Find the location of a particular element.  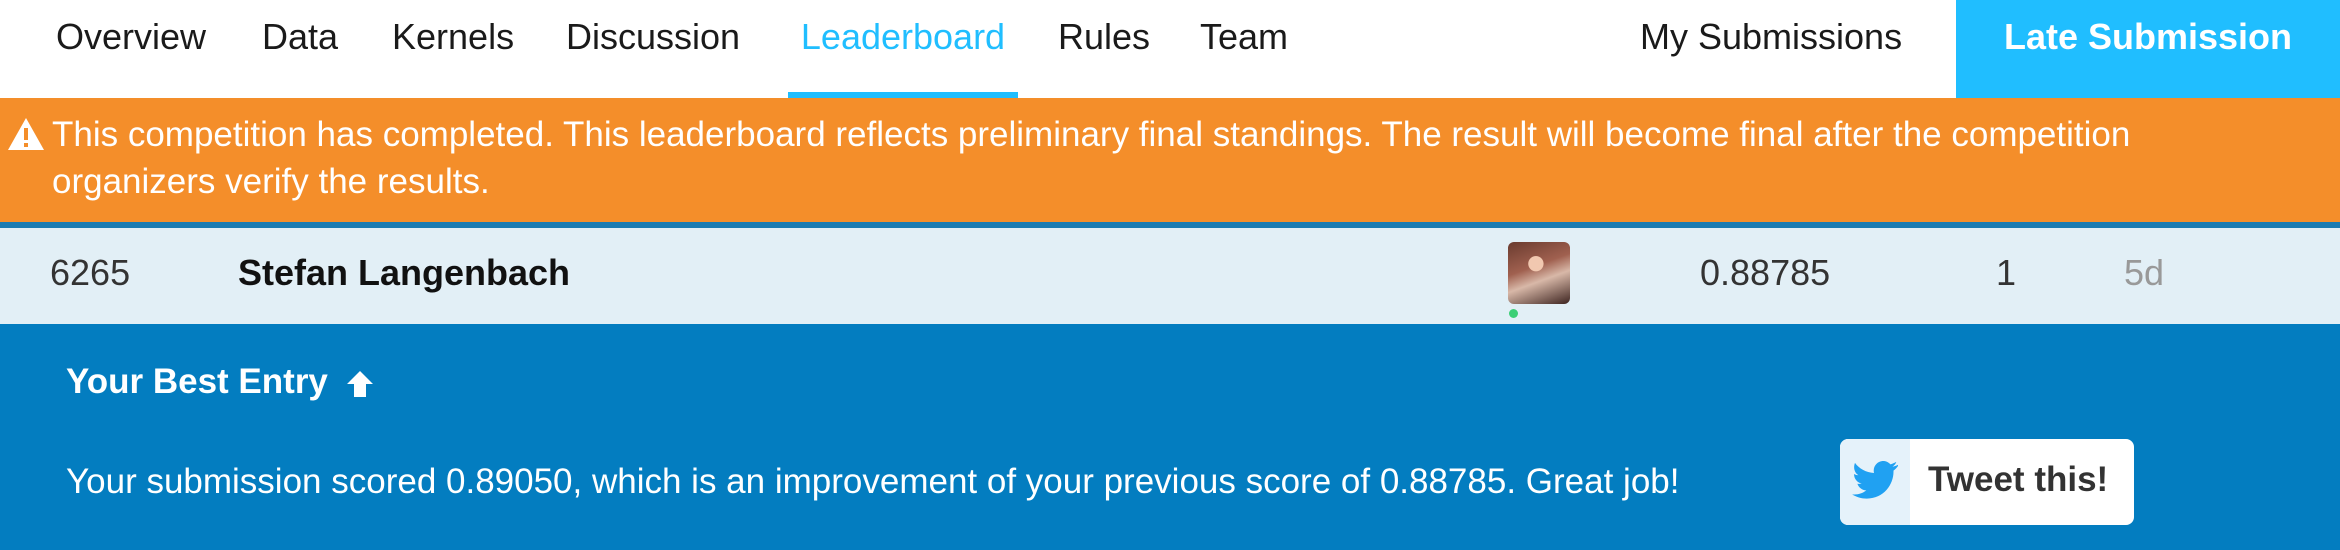

late-submission-button: Late Submission is located at coordinates (2148, 49).